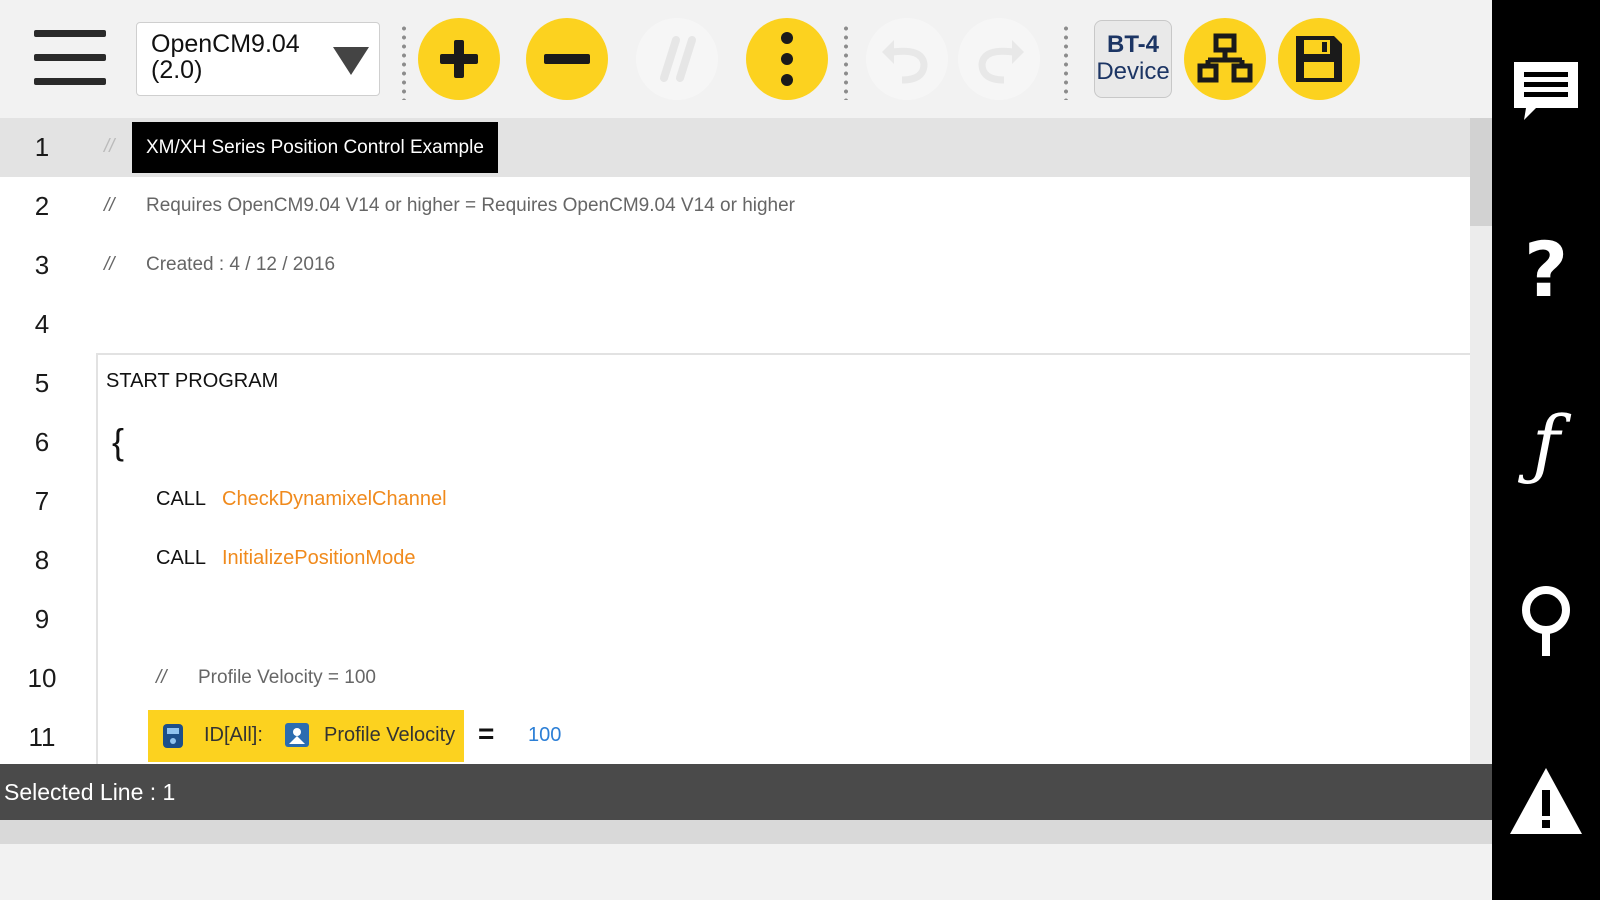 The image size is (1600, 900). Describe the element at coordinates (42, 324) in the screenshot. I see `line-number: 4` at that location.